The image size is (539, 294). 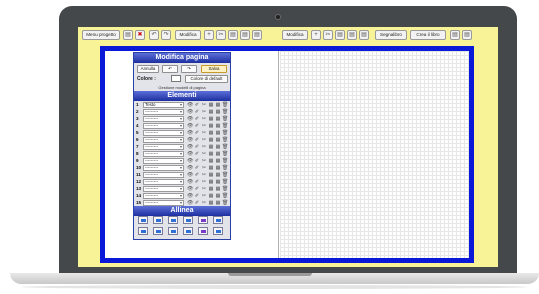 What do you see at coordinates (316, 35) in the screenshot?
I see `add-icon-right: +` at bounding box center [316, 35].